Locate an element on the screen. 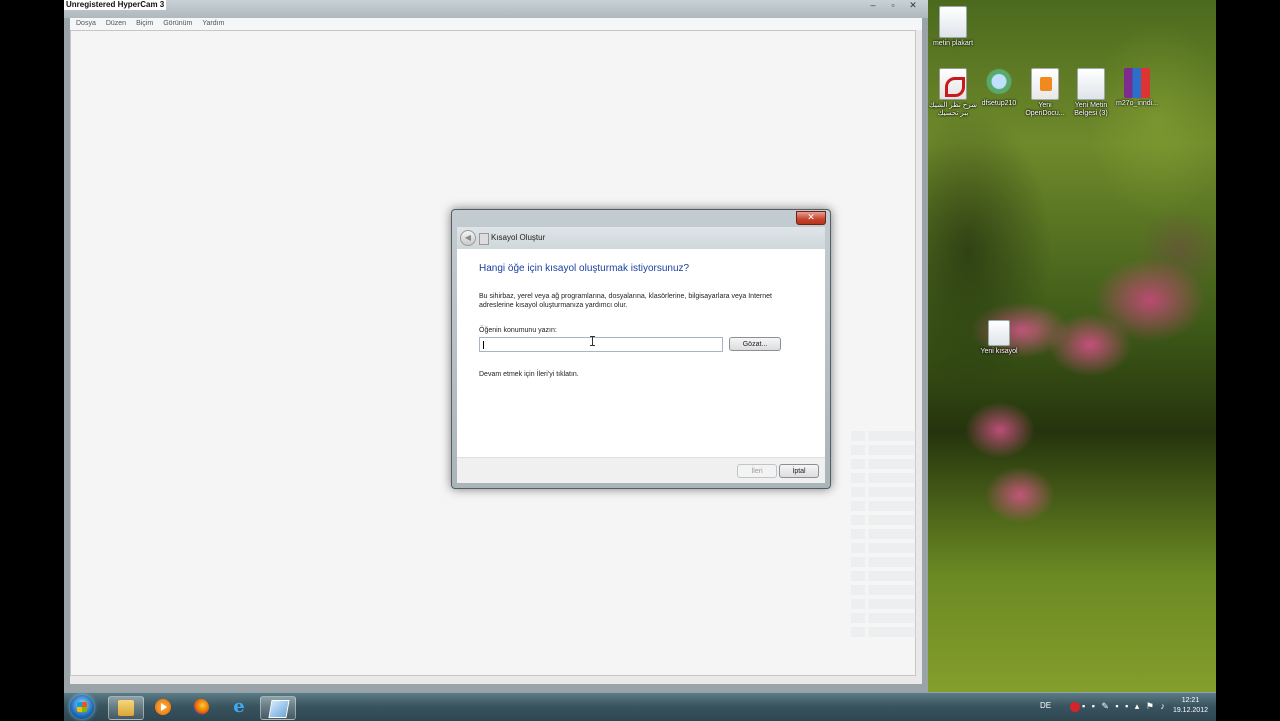  menu-bar: Dosya Düzen Biçim Görünüm Yardım is located at coordinates (496, 24).